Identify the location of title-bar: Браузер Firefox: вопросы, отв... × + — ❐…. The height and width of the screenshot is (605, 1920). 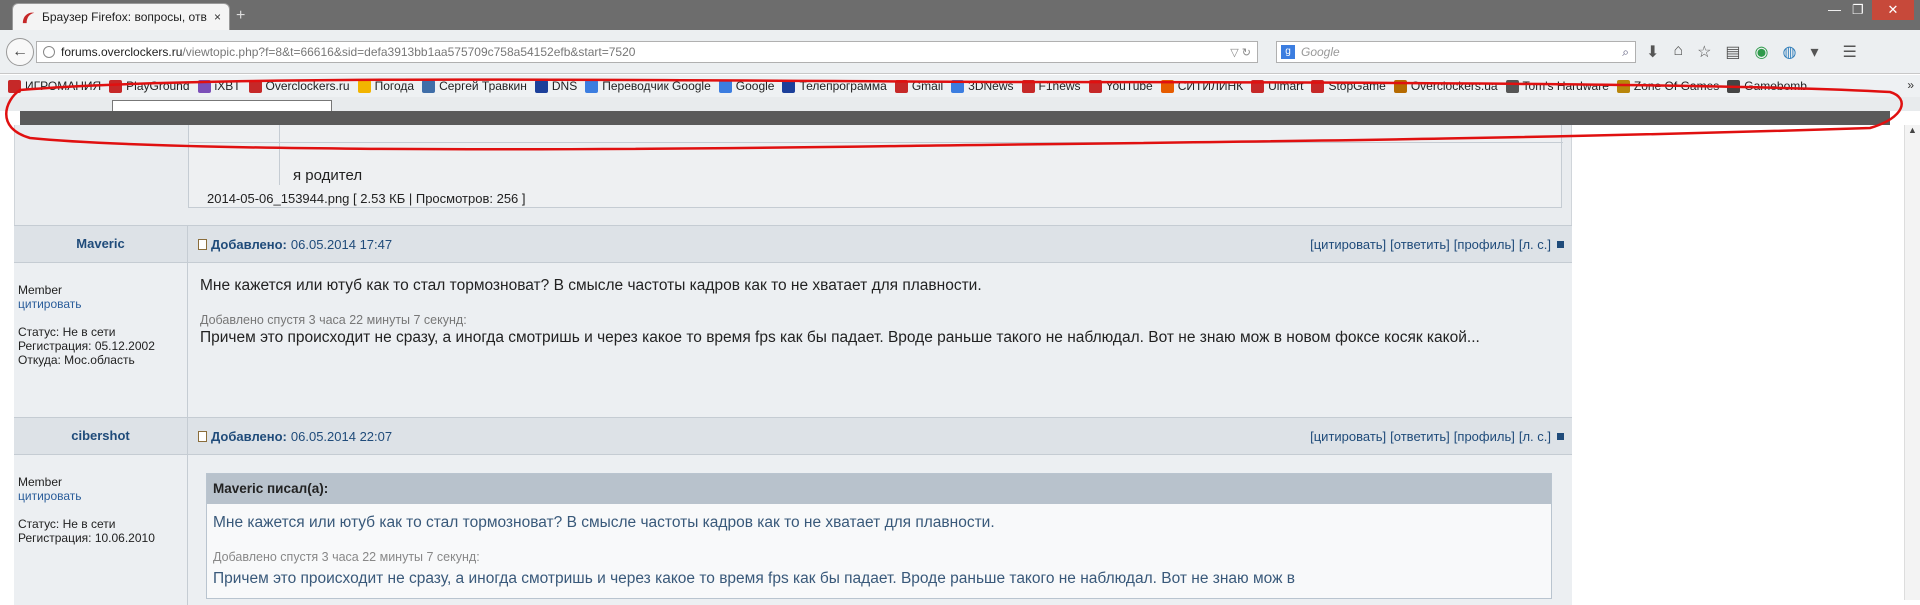
(960, 15).